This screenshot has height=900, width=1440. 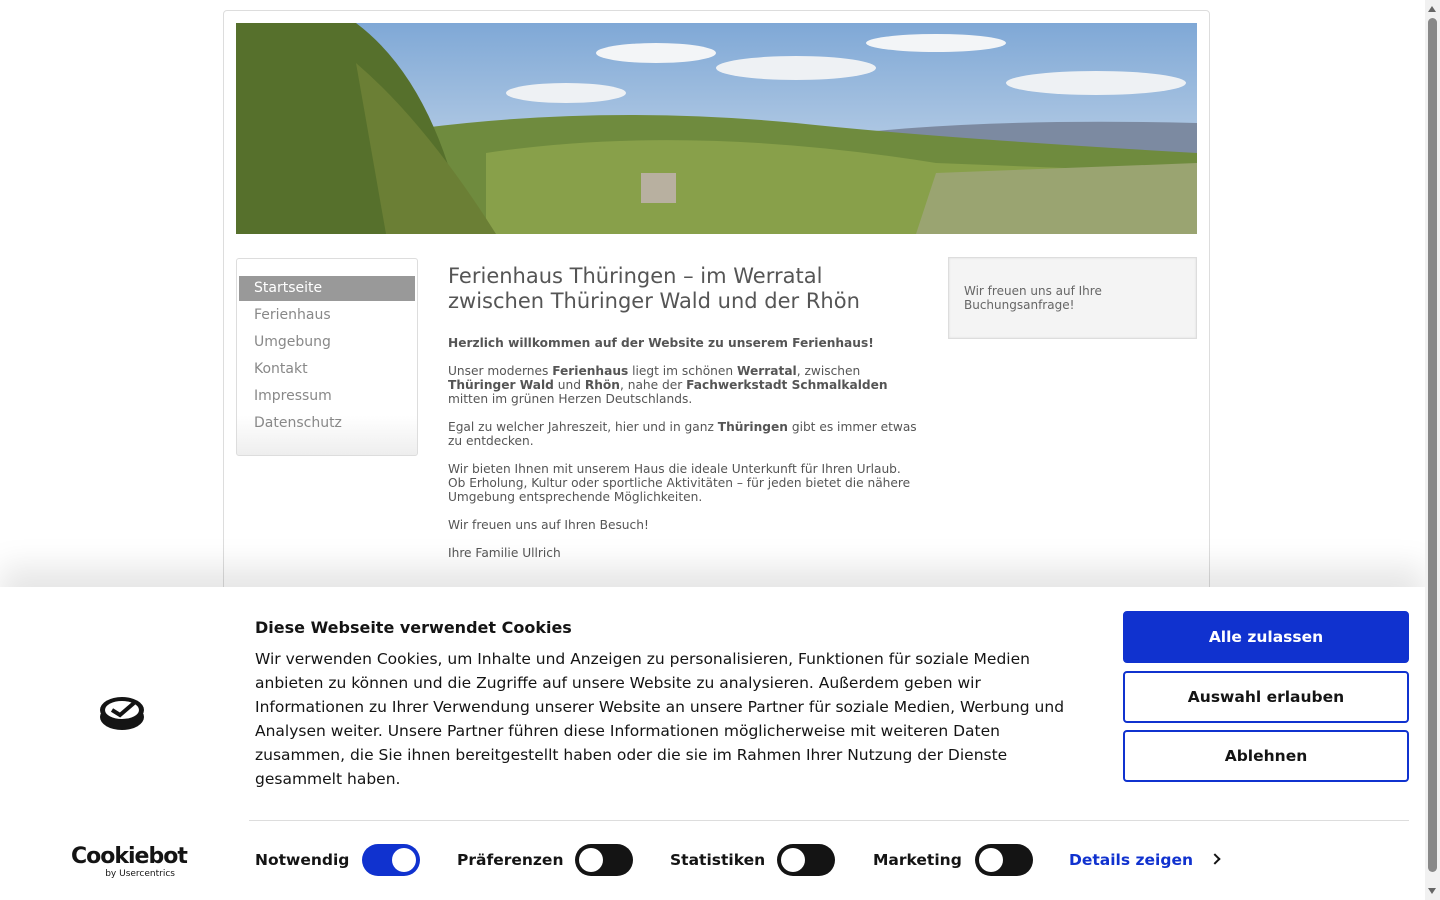 I want to click on cookie-title: Diese Webseite verwendet Cookies, so click(x=413, y=627).